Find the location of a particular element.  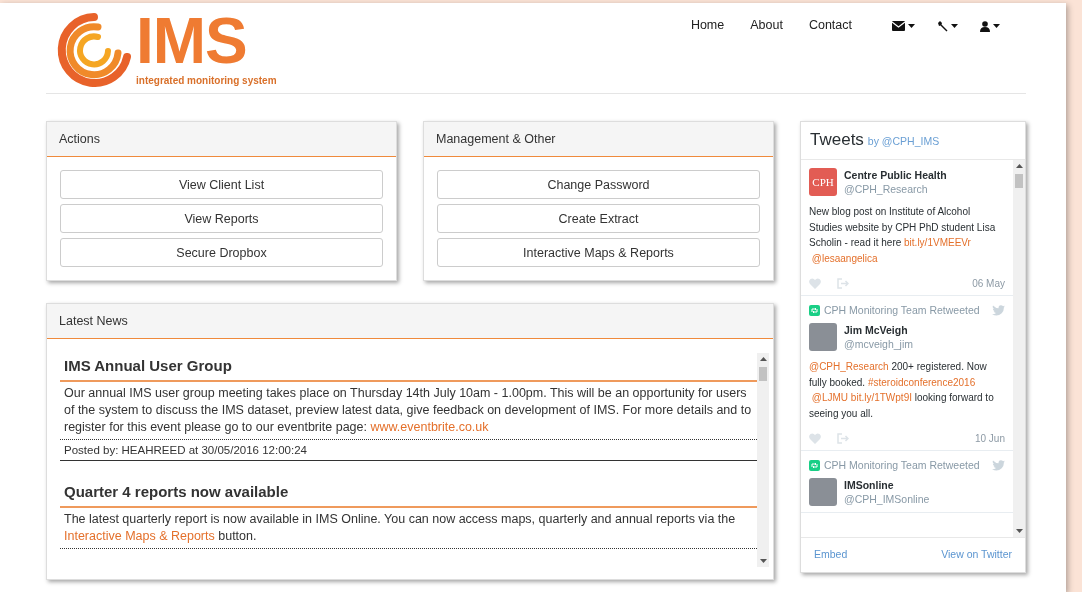

author-name: Jim McVeigh is located at coordinates (878, 330).